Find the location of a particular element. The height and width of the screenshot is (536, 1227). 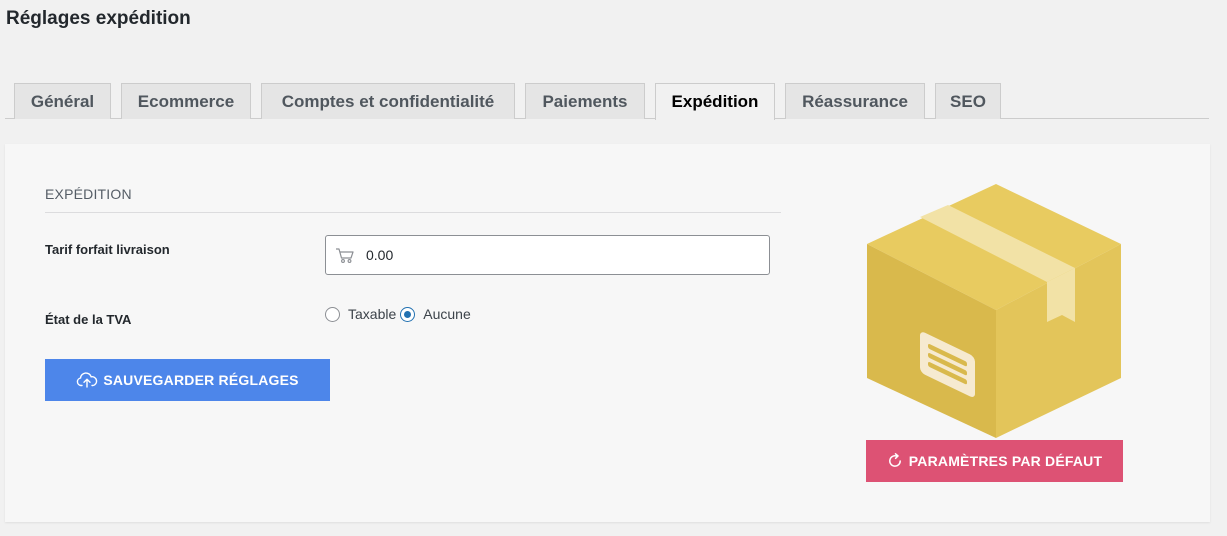

radio-selected-dot is located at coordinates (408, 314).